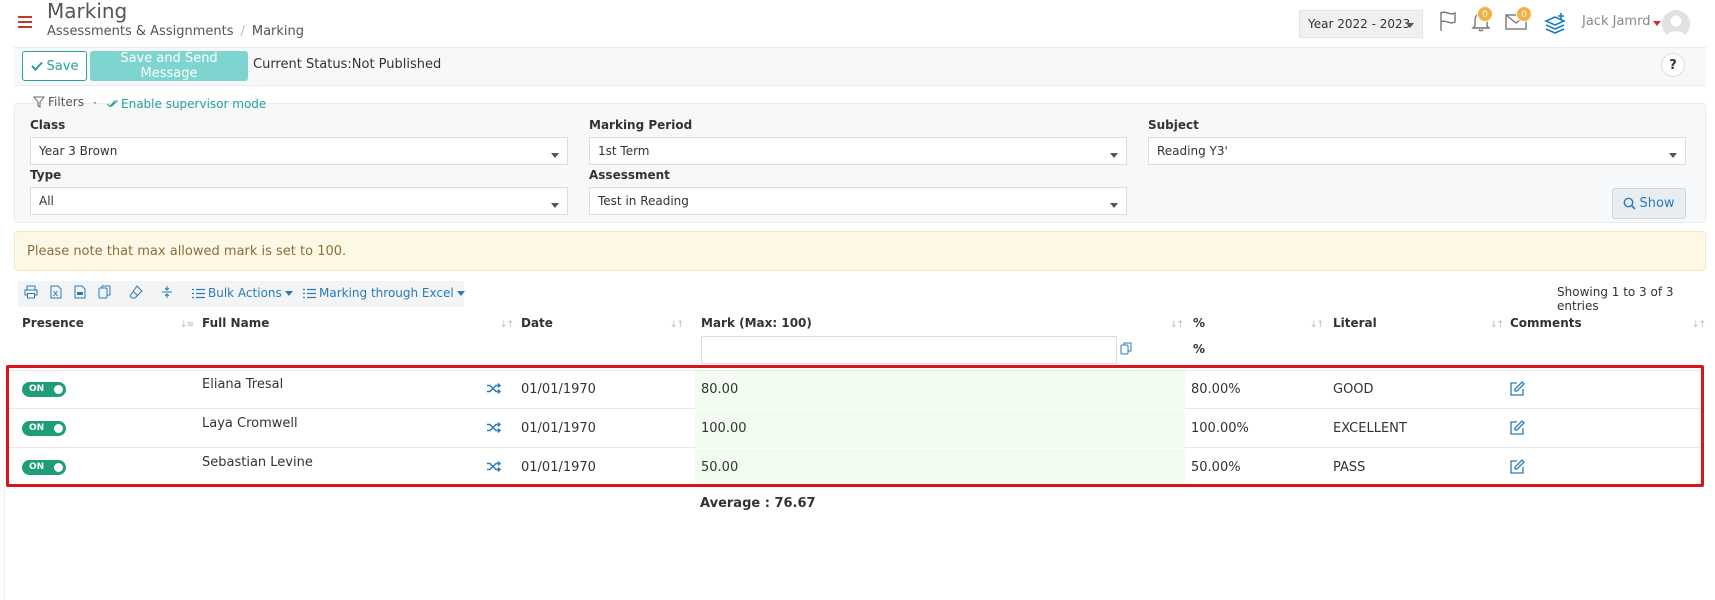 This screenshot has width=1715, height=600. I want to click on show-button: Show, so click(1649, 203).